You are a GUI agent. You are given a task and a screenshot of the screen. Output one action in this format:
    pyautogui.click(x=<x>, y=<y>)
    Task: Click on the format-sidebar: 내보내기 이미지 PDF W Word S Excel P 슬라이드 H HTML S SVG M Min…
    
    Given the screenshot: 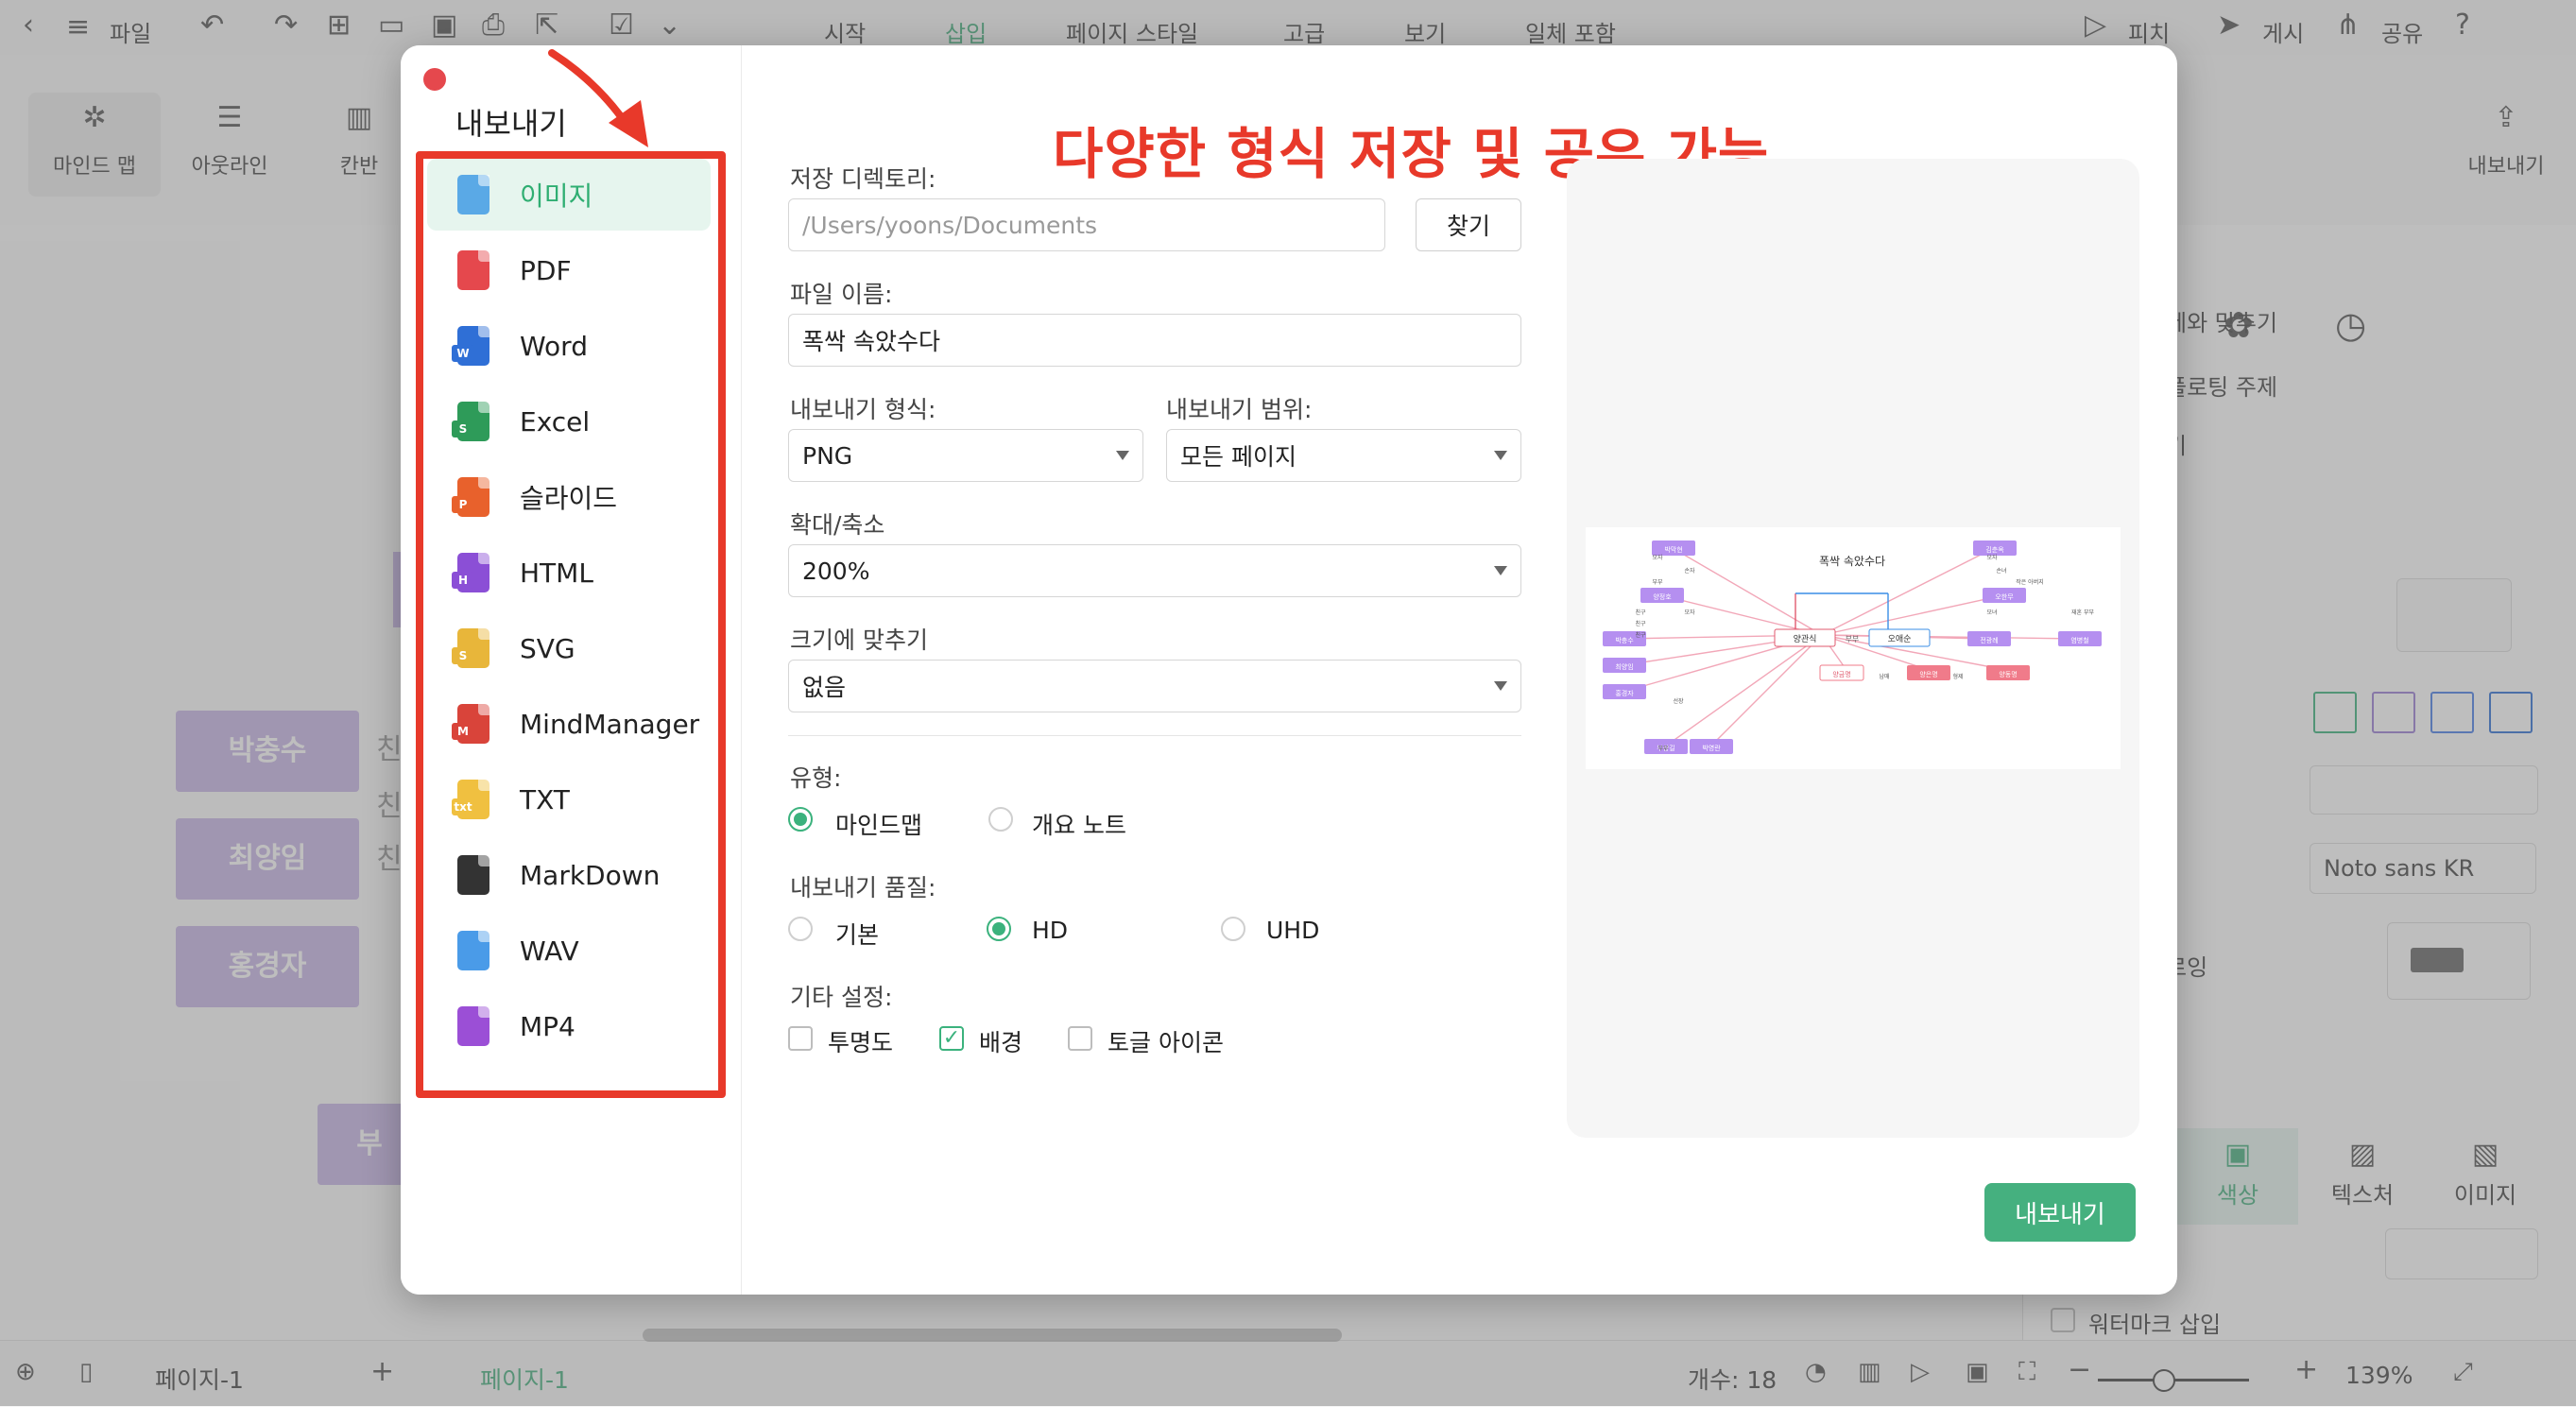 What is the action you would take?
    pyautogui.click(x=571, y=670)
    